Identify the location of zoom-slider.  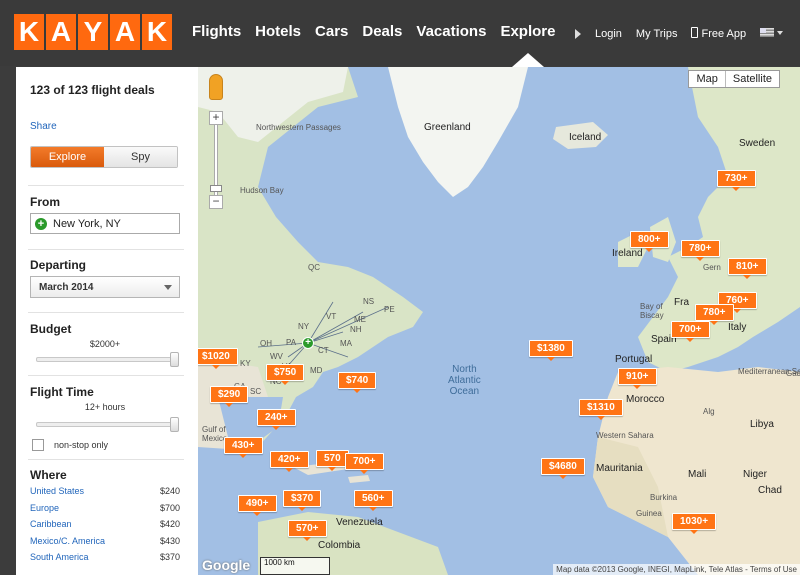
(216, 160).